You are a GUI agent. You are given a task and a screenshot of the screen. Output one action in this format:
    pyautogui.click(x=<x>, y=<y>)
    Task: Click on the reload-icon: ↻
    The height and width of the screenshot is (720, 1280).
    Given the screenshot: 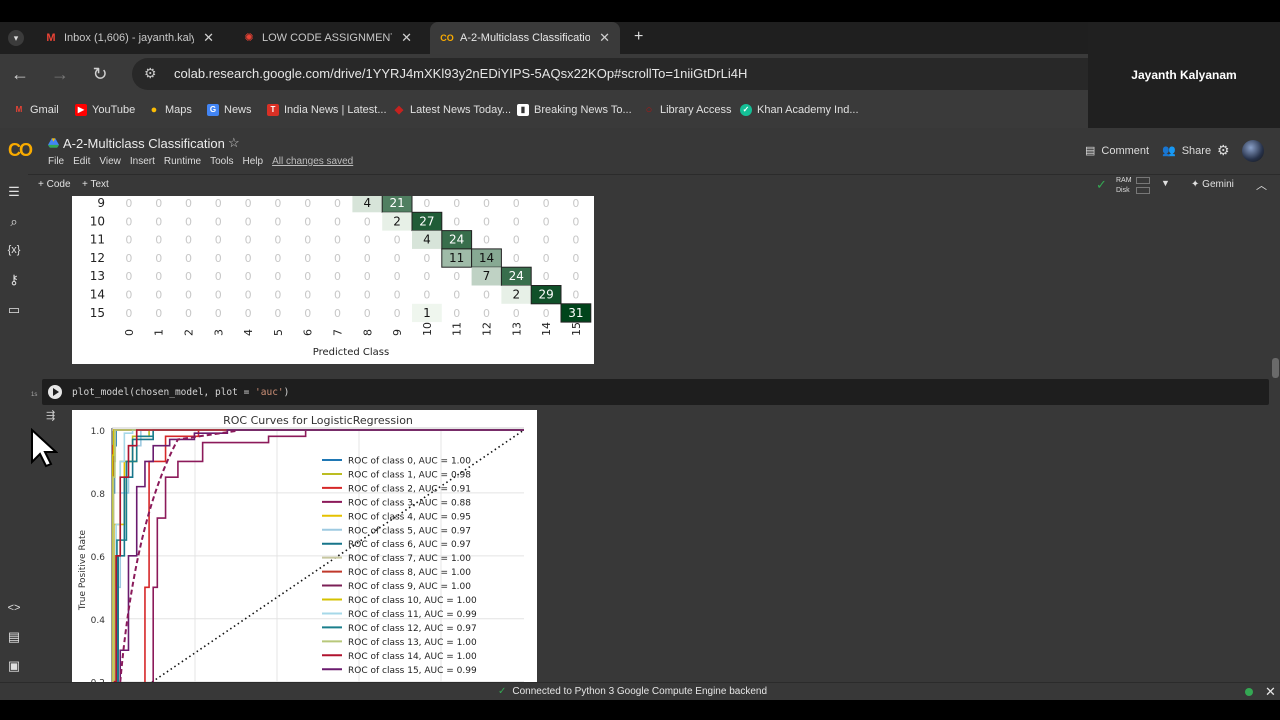 What is the action you would take?
    pyautogui.click(x=100, y=74)
    